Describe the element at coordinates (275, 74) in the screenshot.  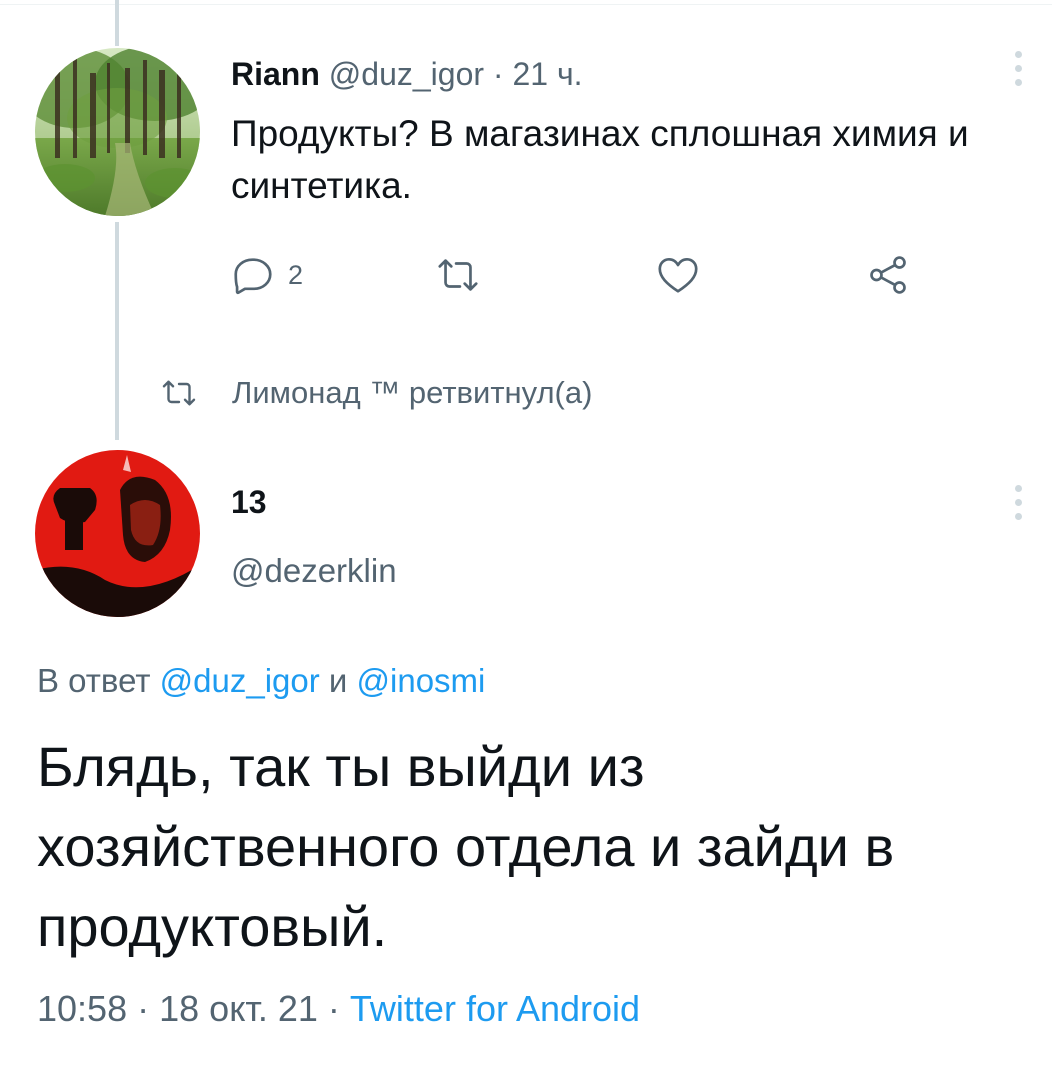
I see `display-name: Riann` at that location.